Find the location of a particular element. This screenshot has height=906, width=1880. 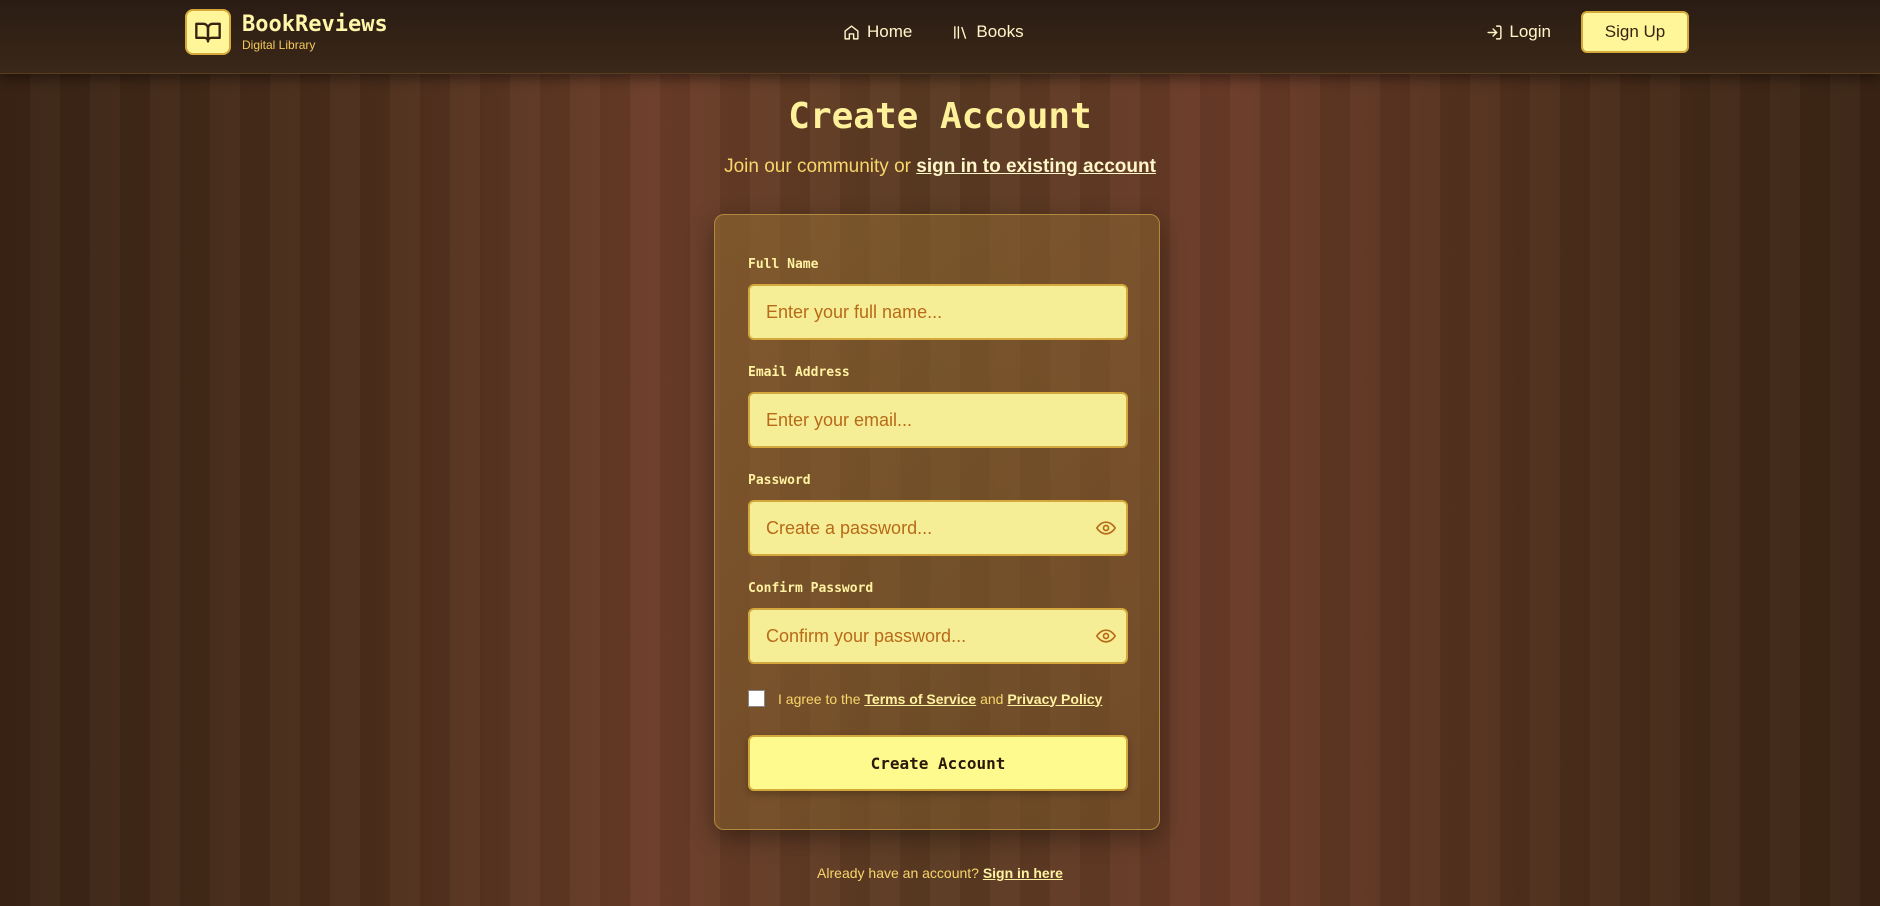

privacy-policy-link: Privacy Policy is located at coordinates (1054, 699).